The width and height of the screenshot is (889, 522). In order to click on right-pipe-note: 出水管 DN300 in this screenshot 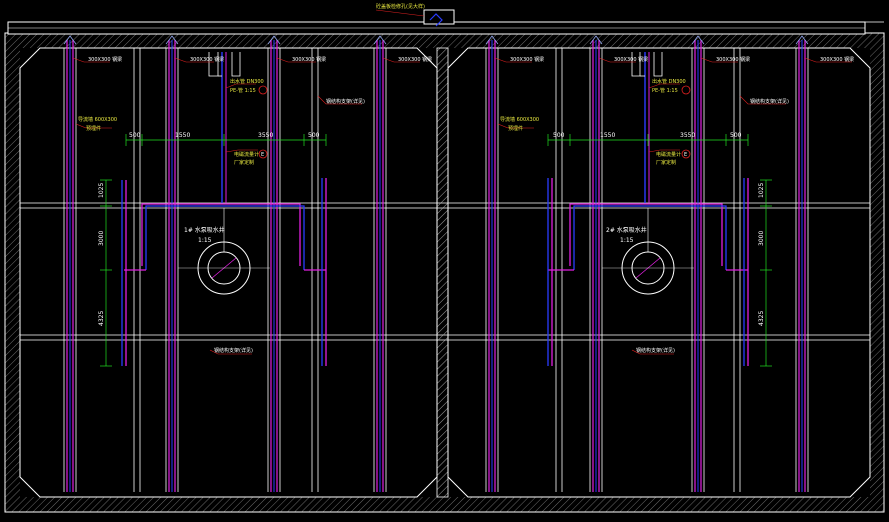, I will do `click(669, 81)`.